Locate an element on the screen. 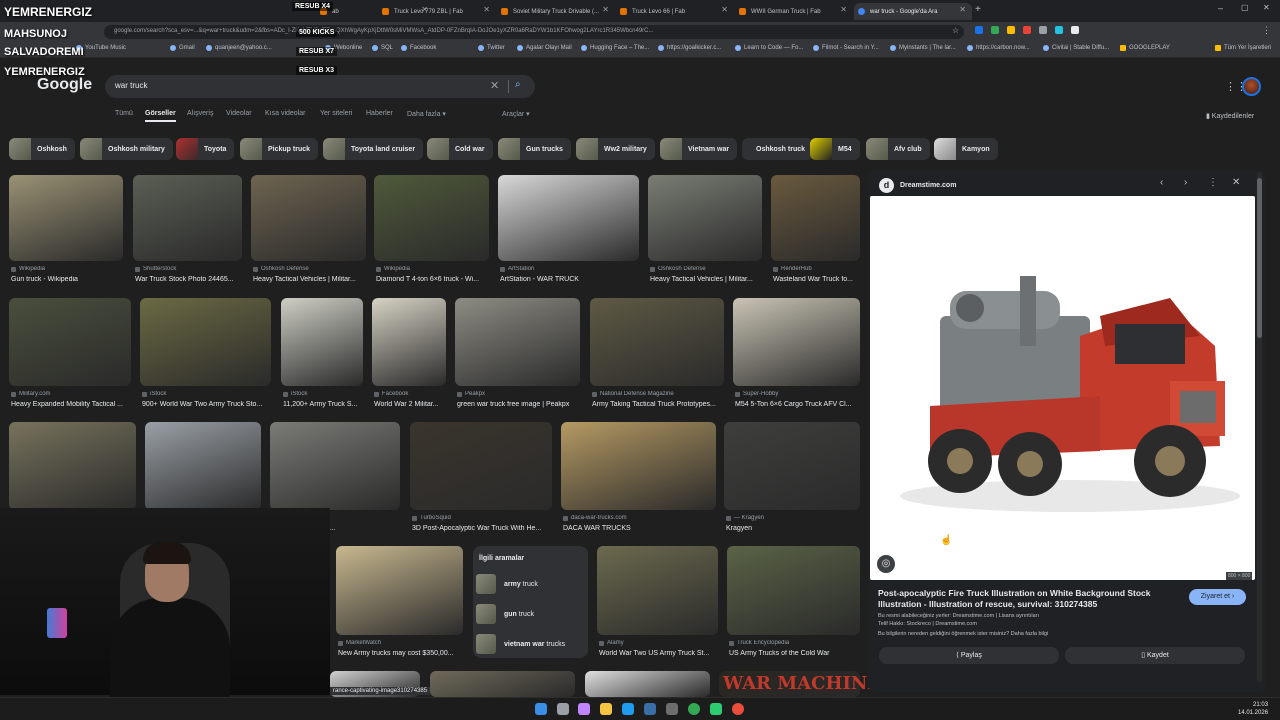 The height and width of the screenshot is (720, 1280). result-title: Gun truck - Wikipedia is located at coordinates (67, 279).